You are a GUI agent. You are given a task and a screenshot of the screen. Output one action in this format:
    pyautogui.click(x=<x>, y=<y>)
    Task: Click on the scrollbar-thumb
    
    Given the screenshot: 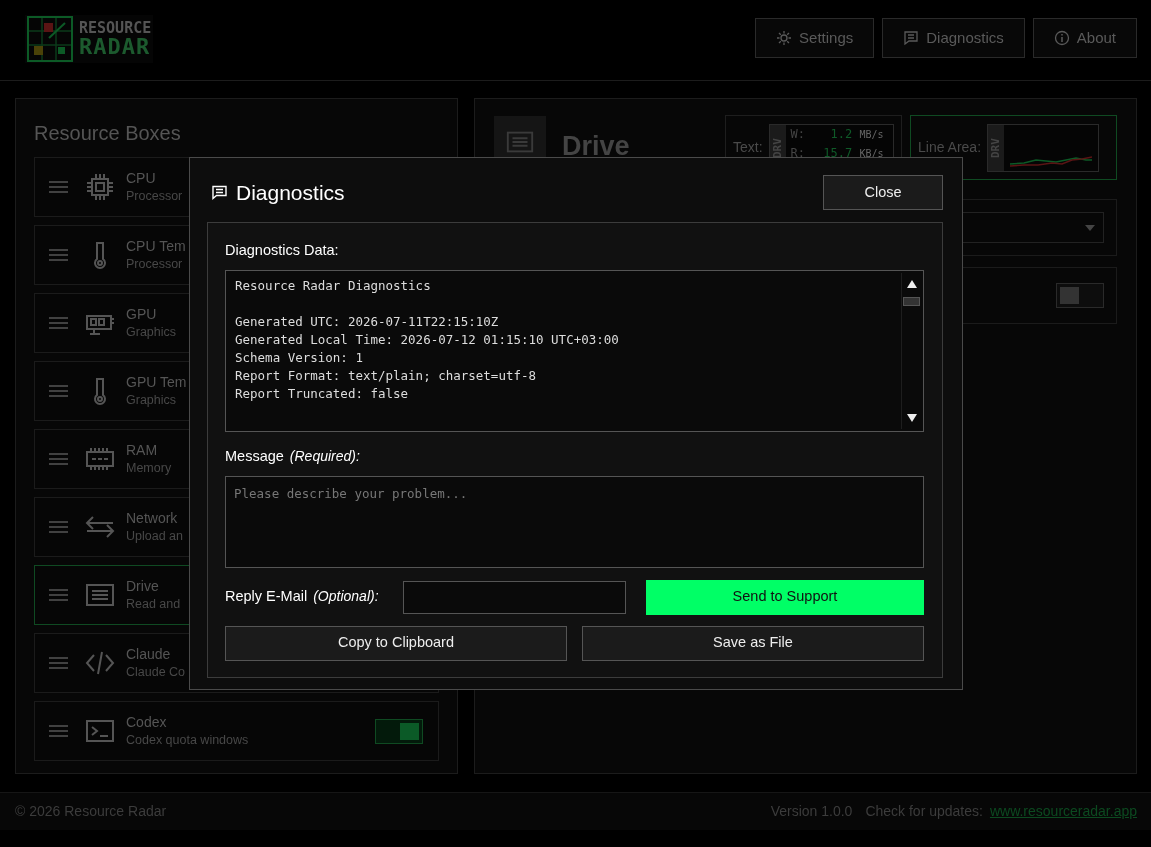 What is the action you would take?
    pyautogui.click(x=911, y=301)
    